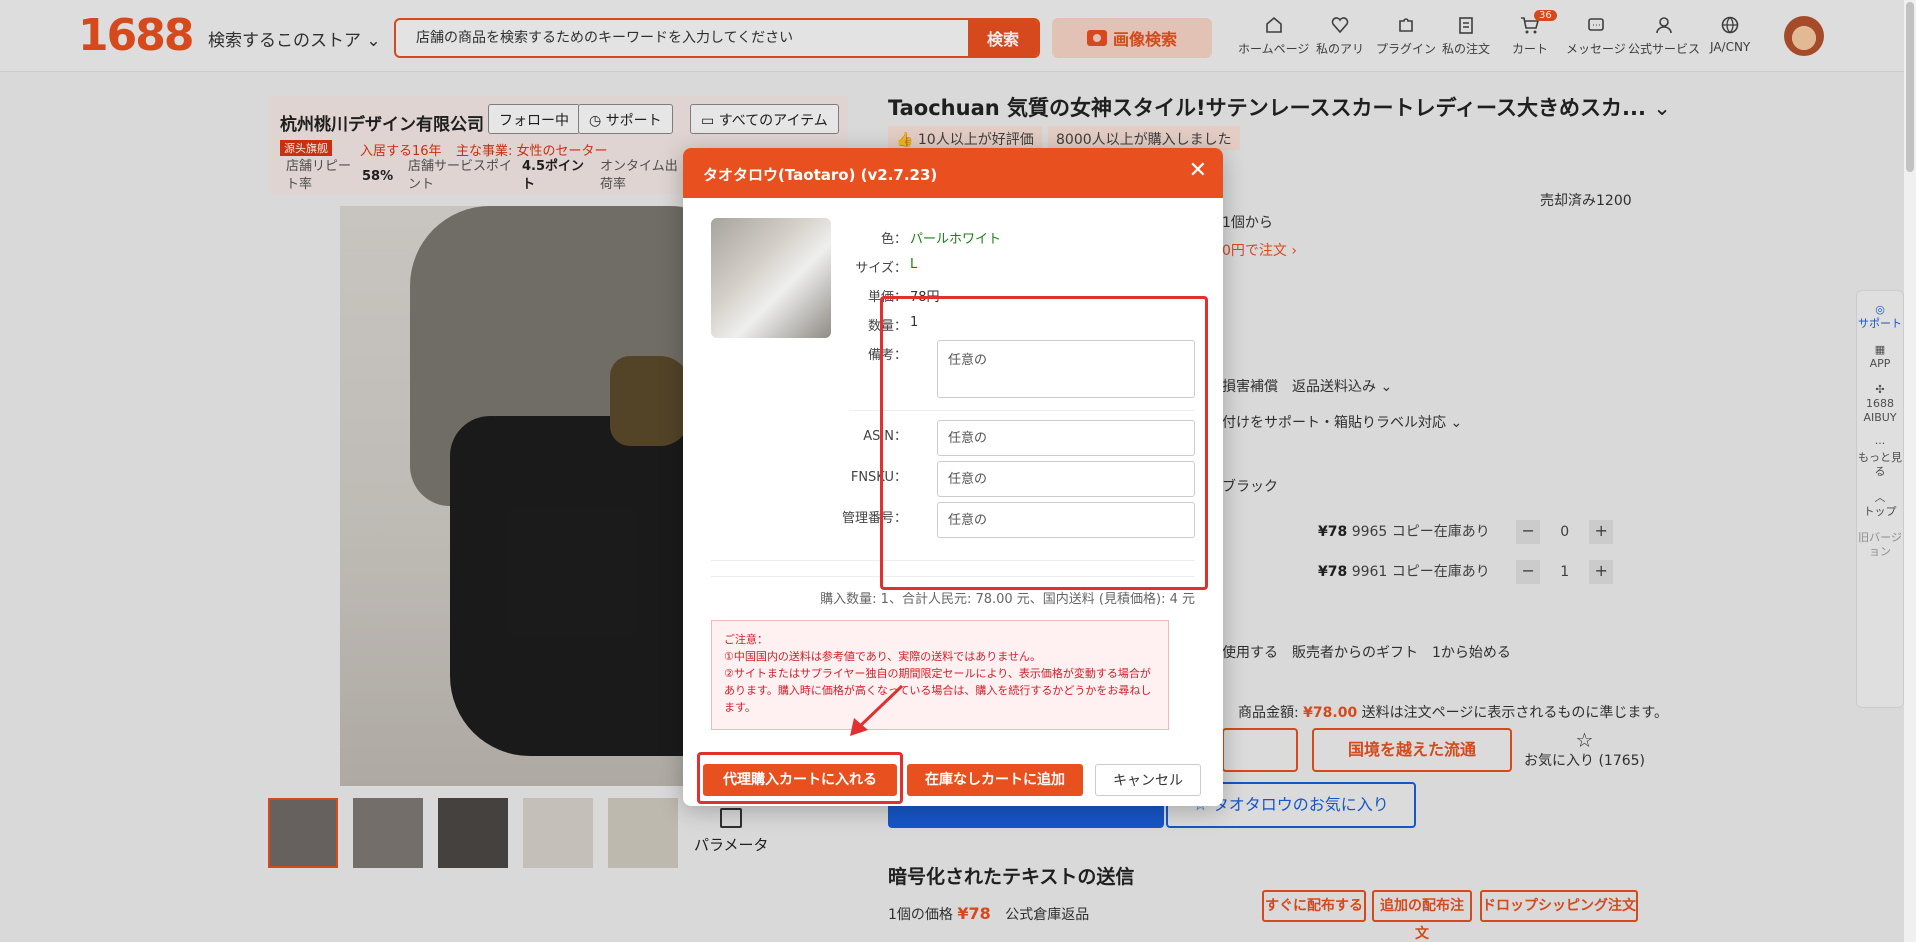 The width and height of the screenshot is (1916, 942). What do you see at coordinates (914, 264) in the screenshot?
I see `size-value: L` at bounding box center [914, 264].